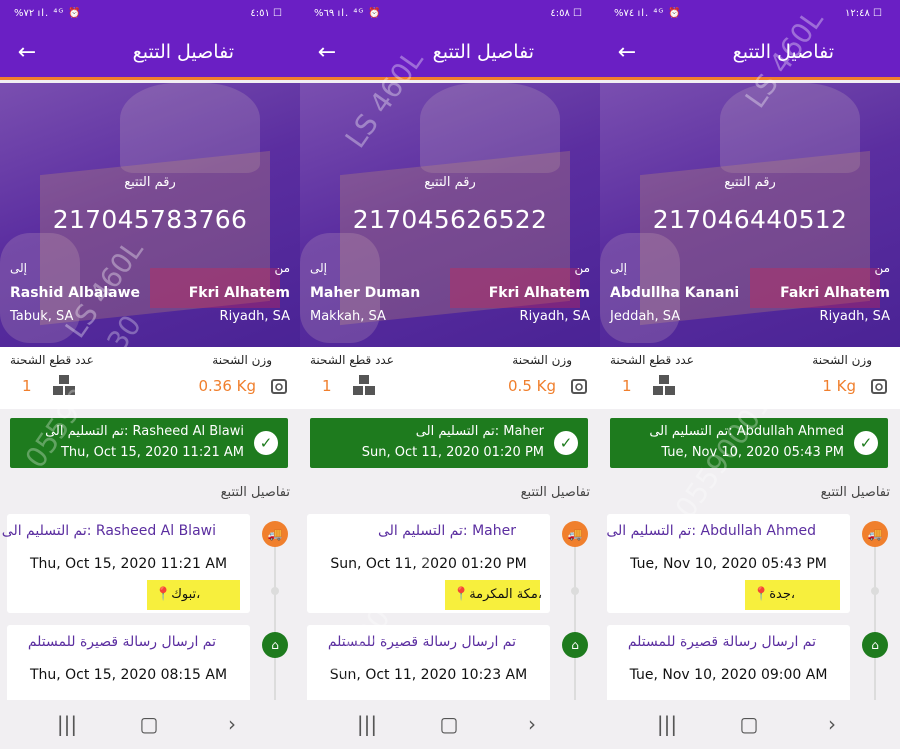  I want to click on event-title: تم التسليم الى: Abdullah Ahmed, so click(711, 531).